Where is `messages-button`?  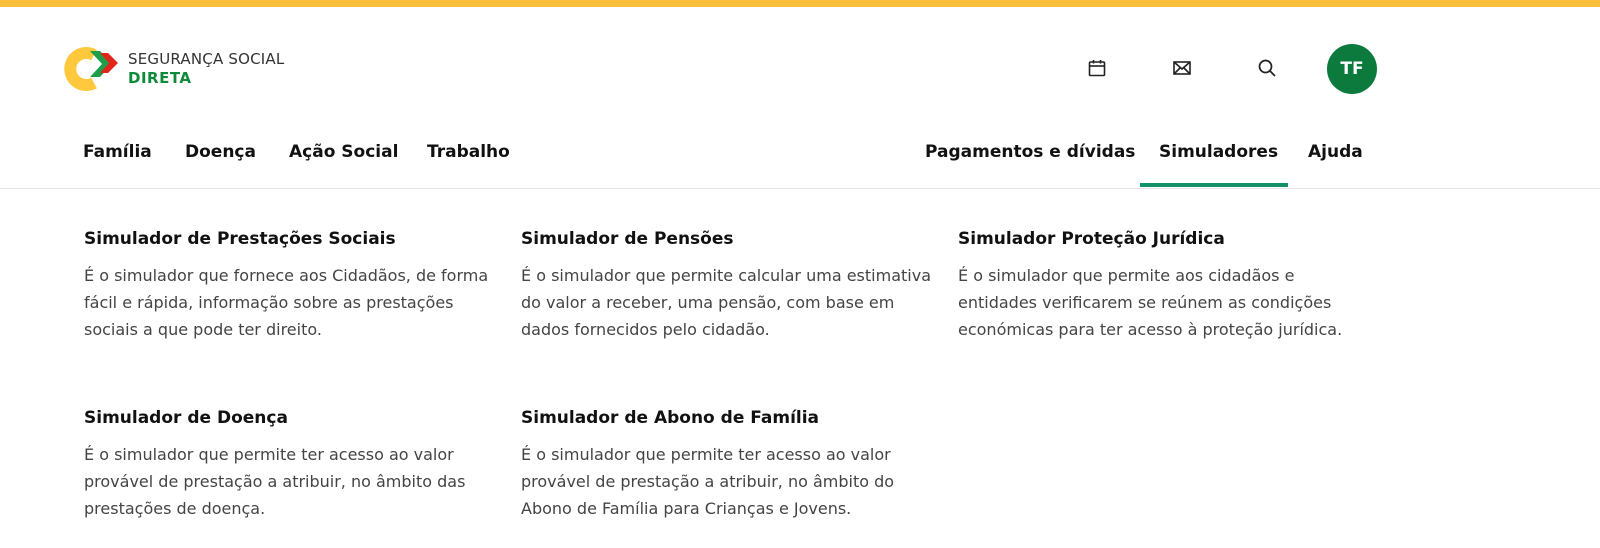 messages-button is located at coordinates (1182, 68).